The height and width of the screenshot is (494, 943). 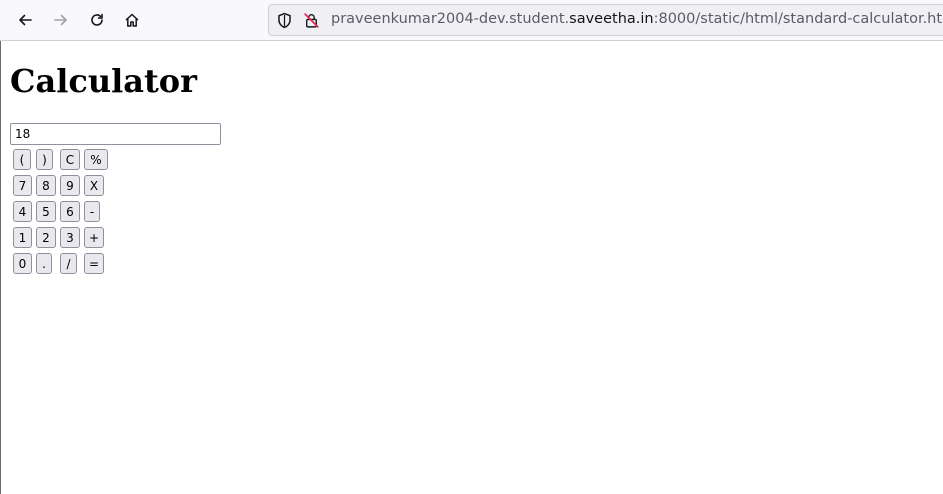 What do you see at coordinates (70, 185) in the screenshot?
I see `key-9: 9` at bounding box center [70, 185].